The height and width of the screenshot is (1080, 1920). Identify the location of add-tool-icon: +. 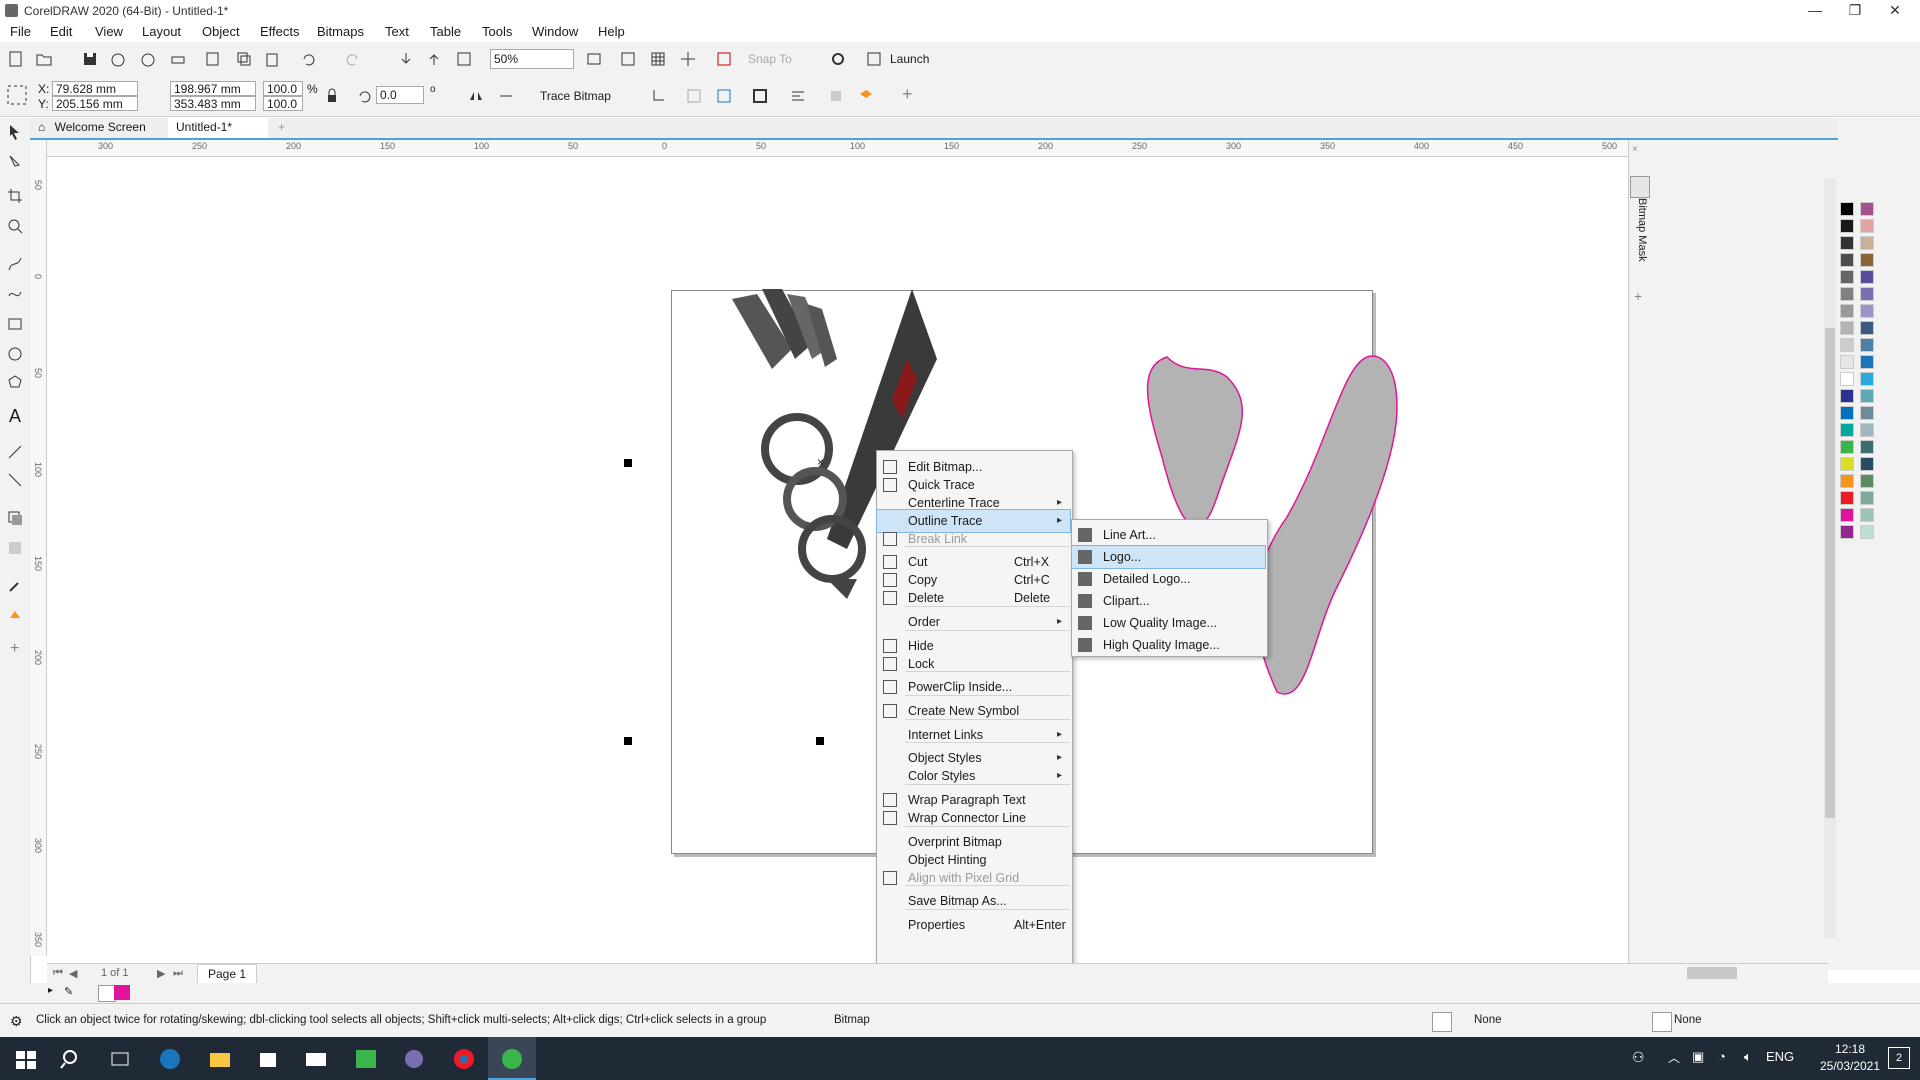
(14, 649).